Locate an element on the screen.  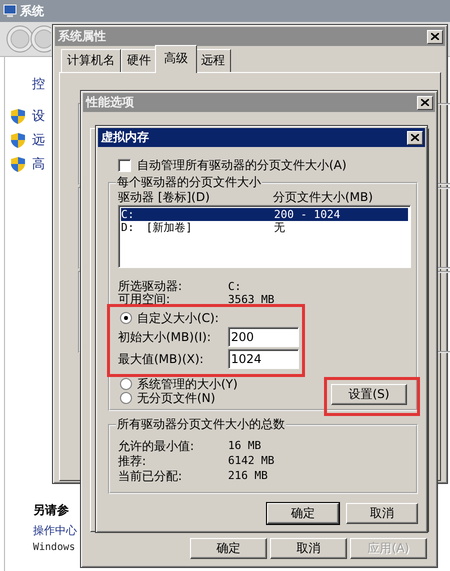
info-label: 允许的最小值: is located at coordinates (157, 446).